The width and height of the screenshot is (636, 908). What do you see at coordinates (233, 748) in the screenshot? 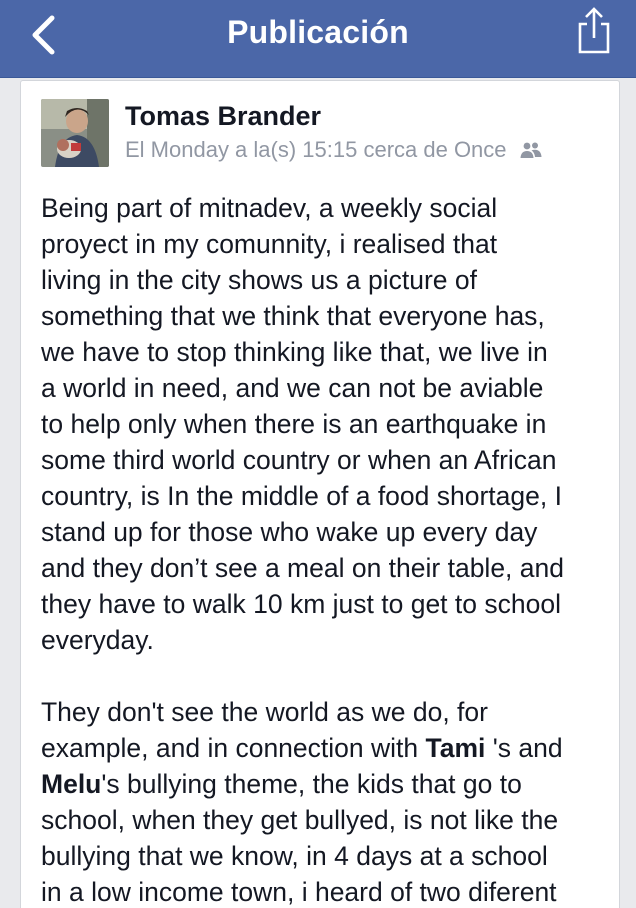
I see `post-text-segment: example, and in connection with` at bounding box center [233, 748].